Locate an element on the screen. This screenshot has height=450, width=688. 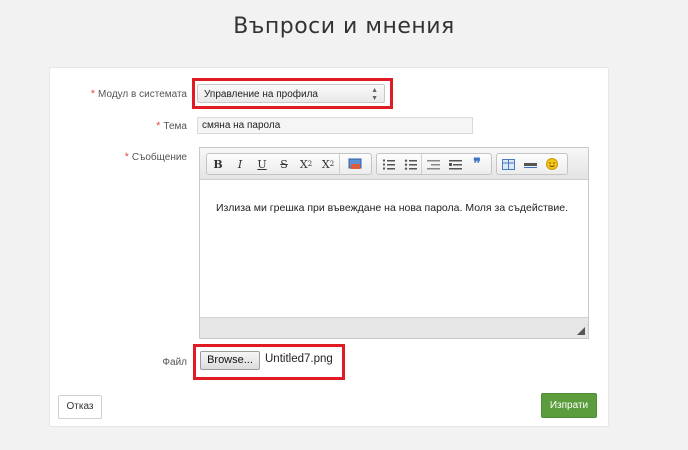
smiley-button is located at coordinates (552, 164).